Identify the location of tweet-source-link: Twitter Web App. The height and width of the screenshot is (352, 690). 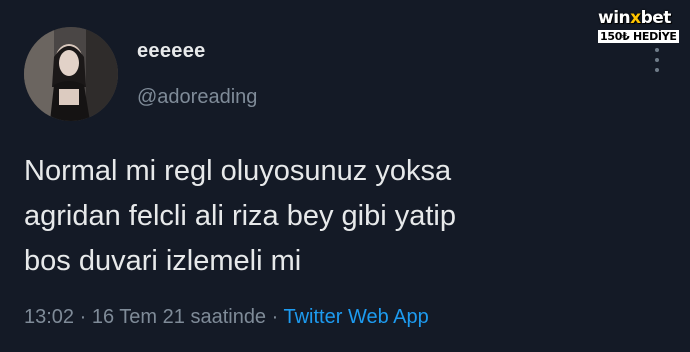
(356, 317).